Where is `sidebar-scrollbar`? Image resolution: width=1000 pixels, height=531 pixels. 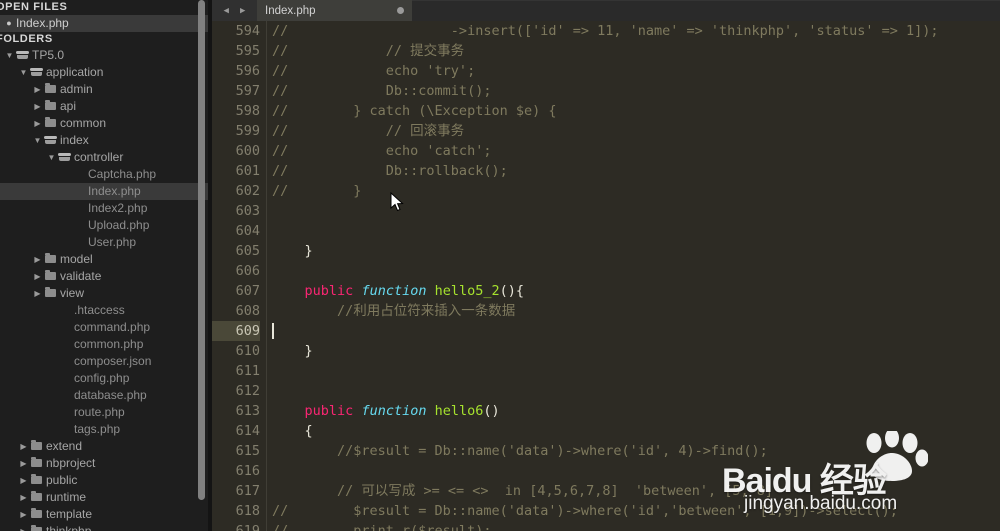 sidebar-scrollbar is located at coordinates (201, 250).